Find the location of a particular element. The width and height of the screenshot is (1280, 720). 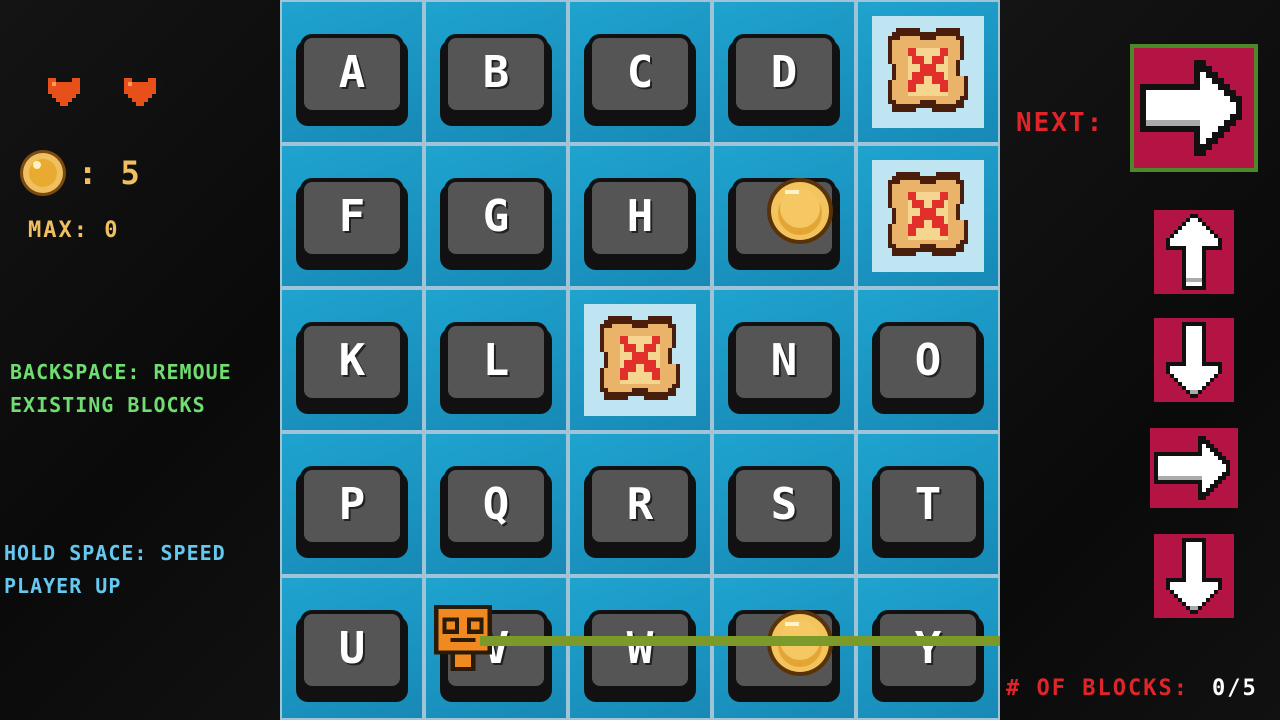

grid-cell-f: F is located at coordinates (352, 216).